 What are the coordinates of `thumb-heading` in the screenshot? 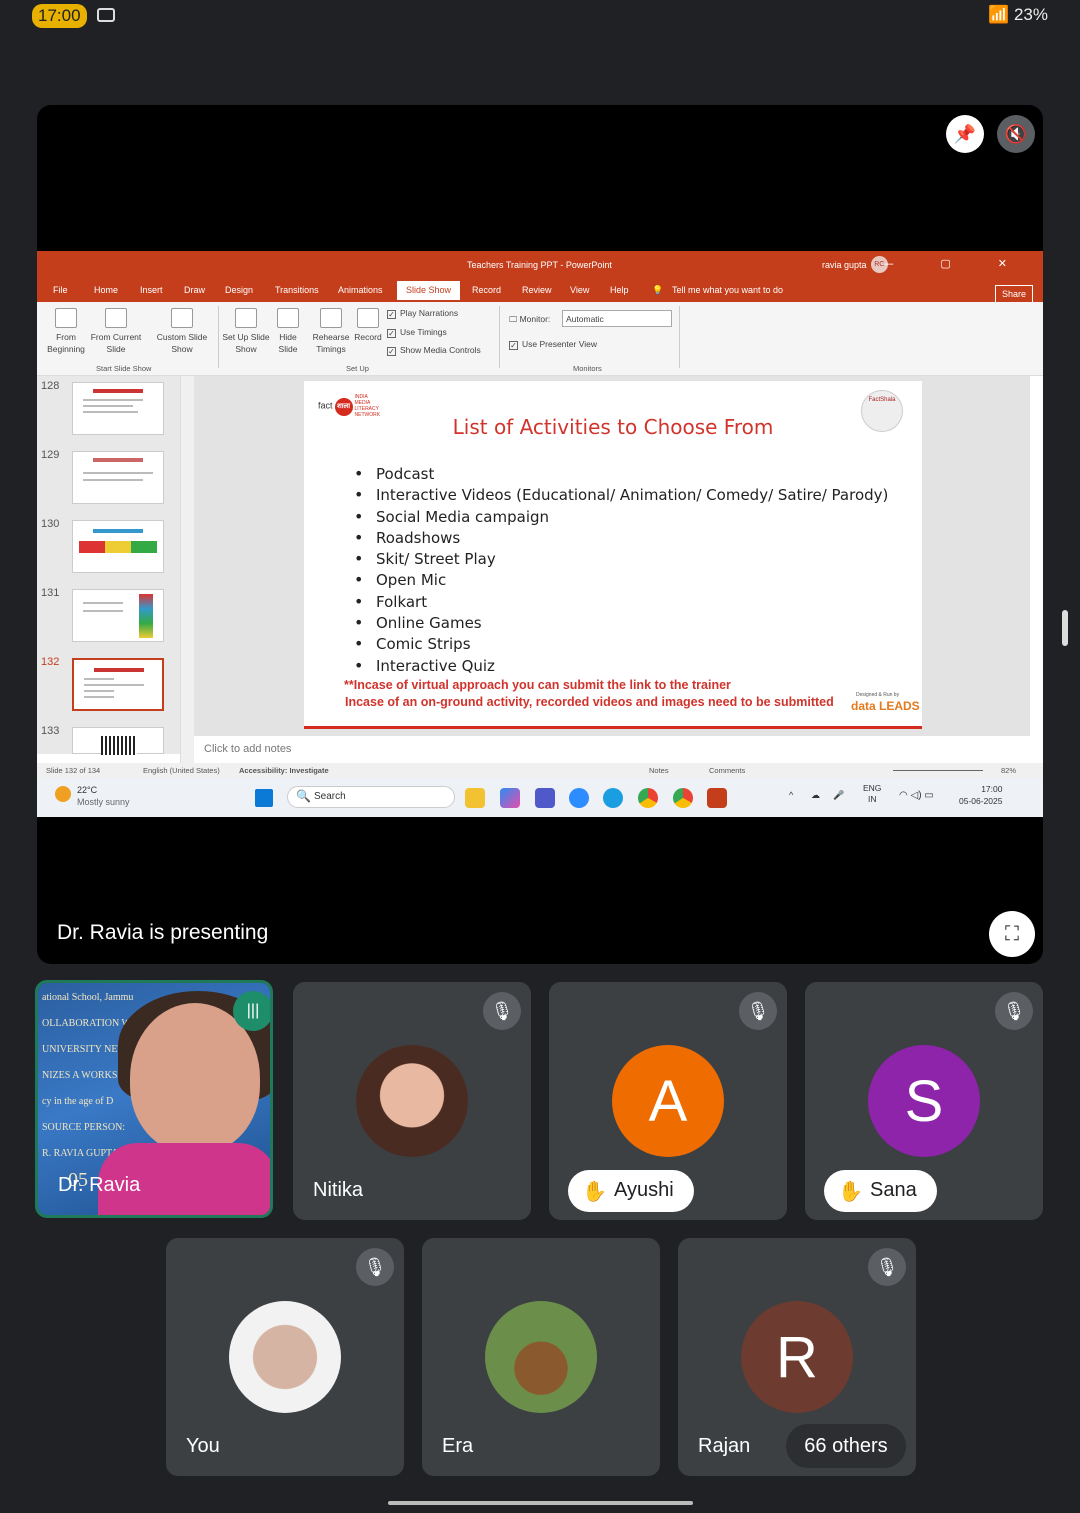 It's located at (119, 670).